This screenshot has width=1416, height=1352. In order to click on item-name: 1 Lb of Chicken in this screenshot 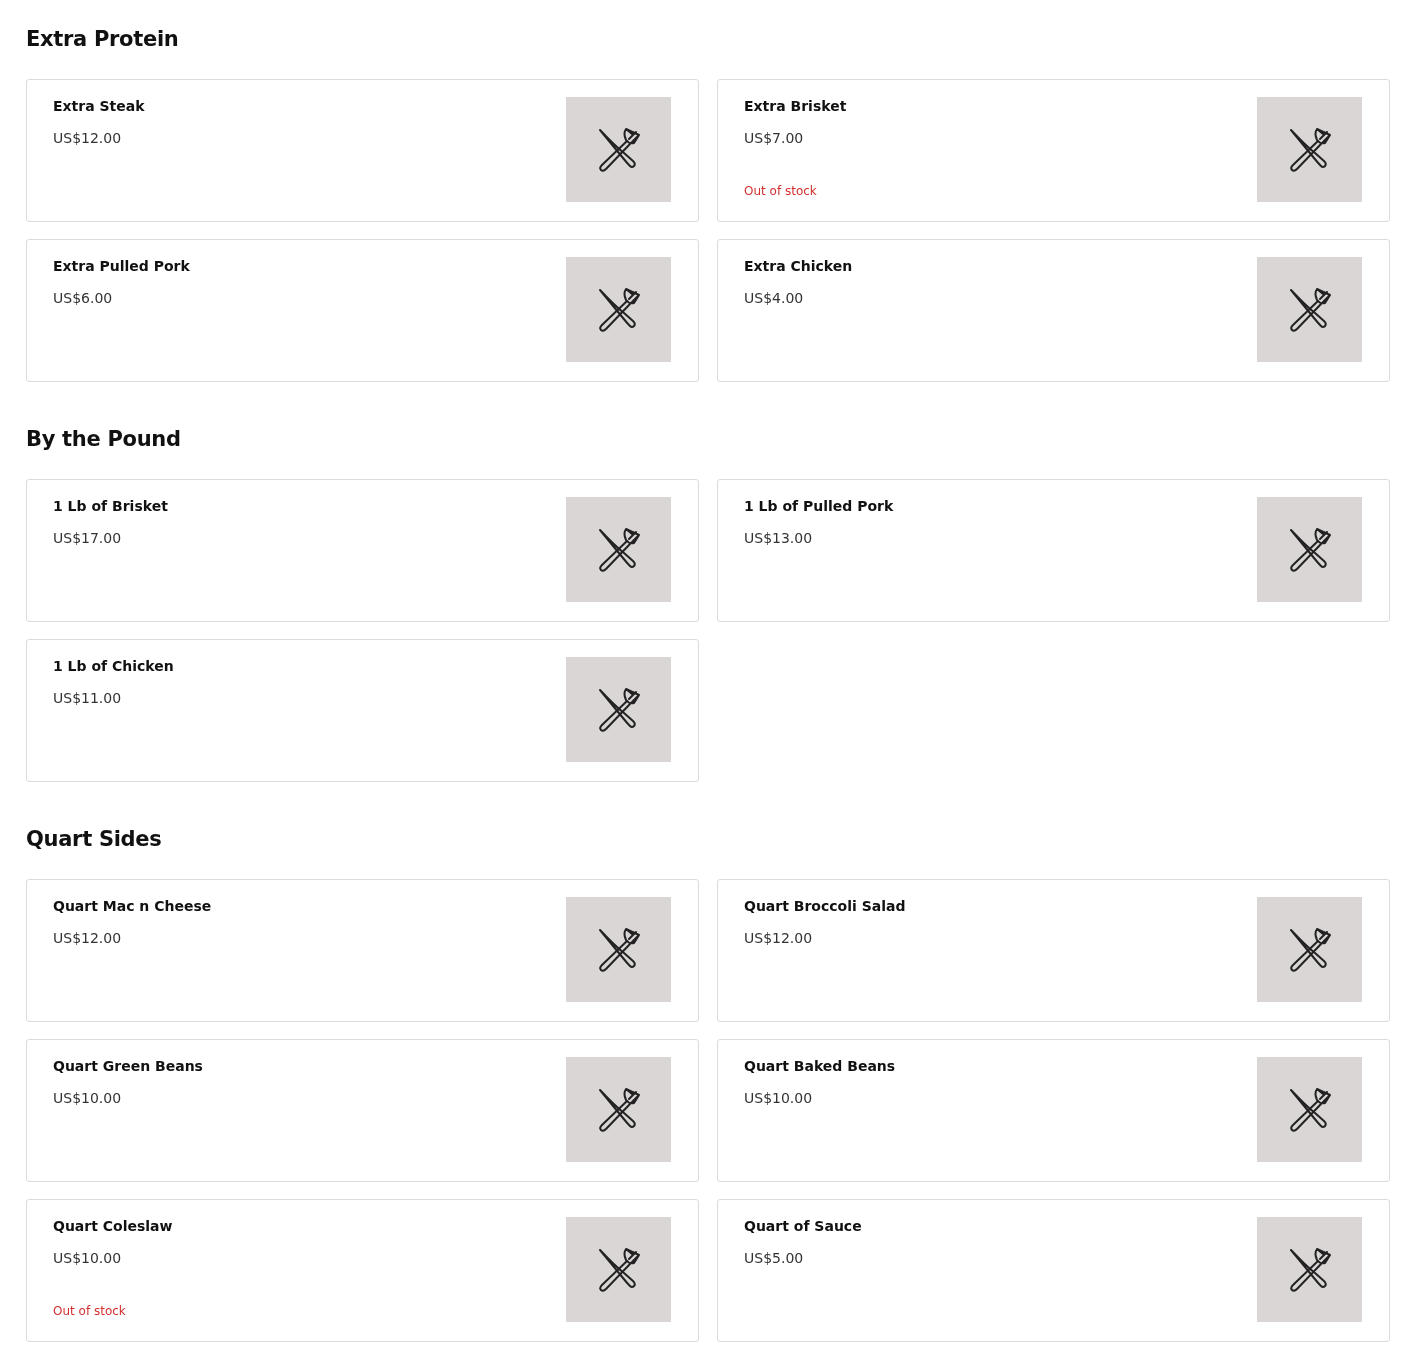, I will do `click(113, 666)`.